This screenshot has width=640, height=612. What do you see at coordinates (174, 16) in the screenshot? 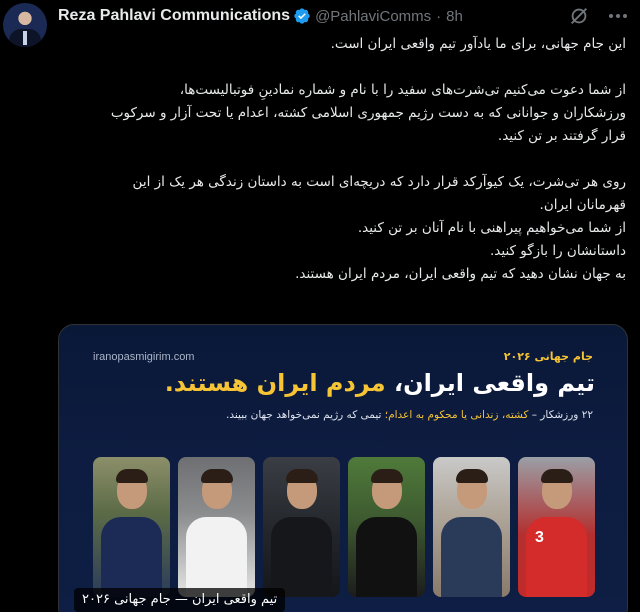
I see `author-name: Reza Pahlavi Communications` at bounding box center [174, 16].